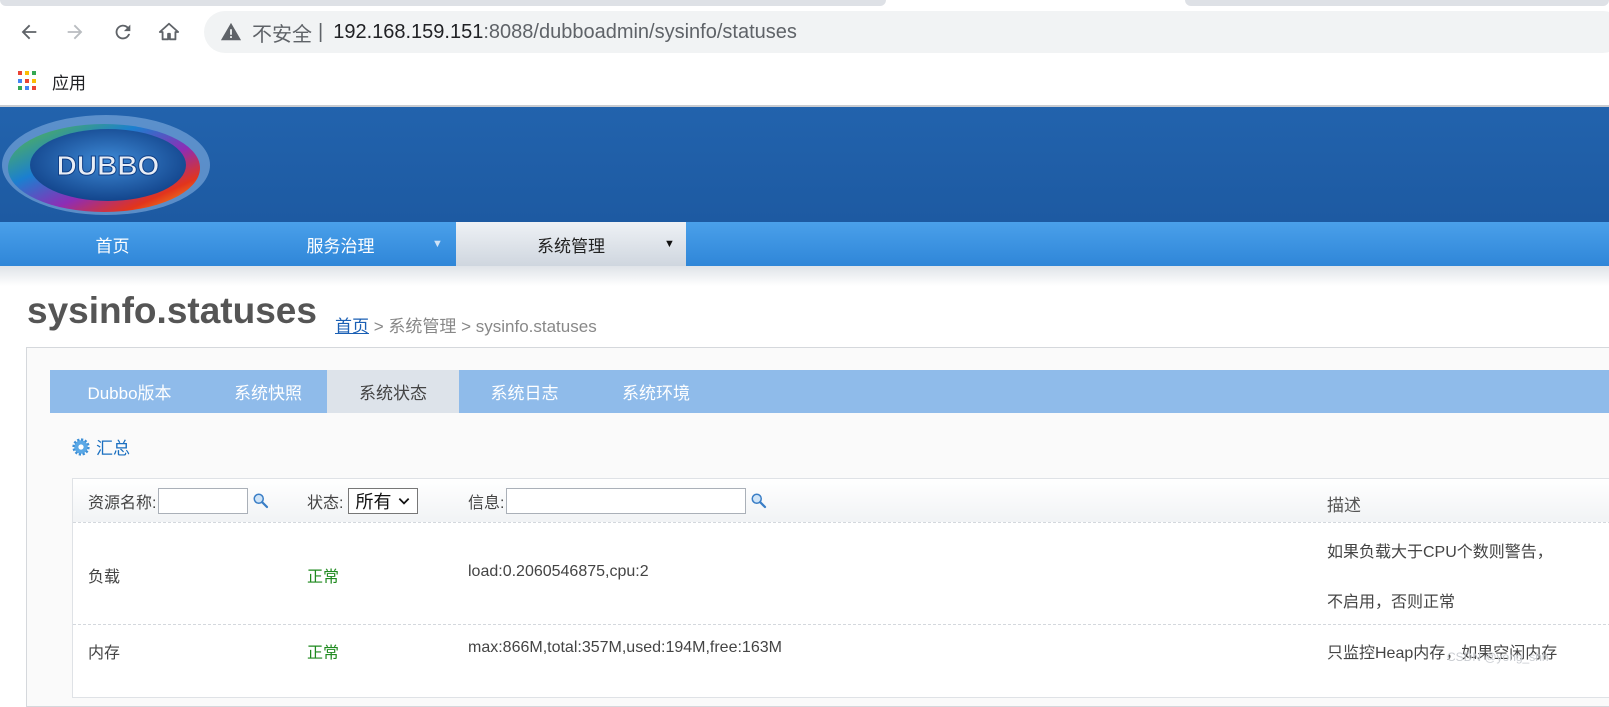  What do you see at coordinates (404, 501) in the screenshot?
I see `chevron-down-icon` at bounding box center [404, 501].